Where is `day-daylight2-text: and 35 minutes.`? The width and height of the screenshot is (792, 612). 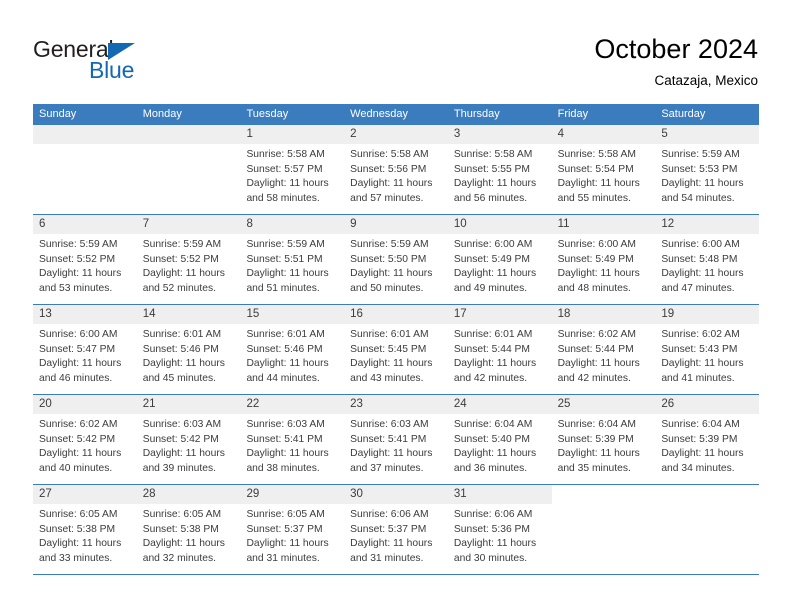 day-daylight2-text: and 35 minutes. is located at coordinates (594, 468).